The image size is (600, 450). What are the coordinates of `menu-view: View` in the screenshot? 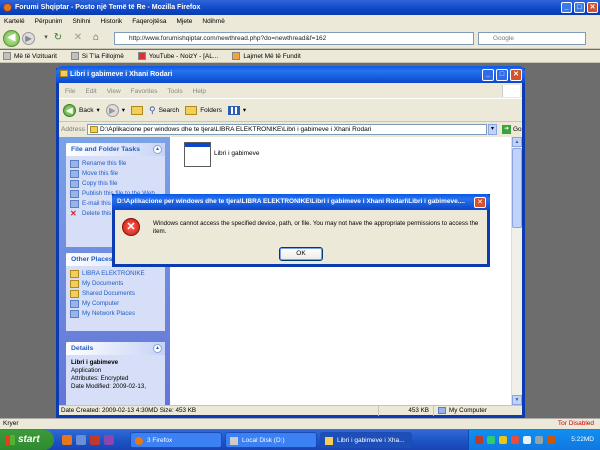 It's located at (114, 91).